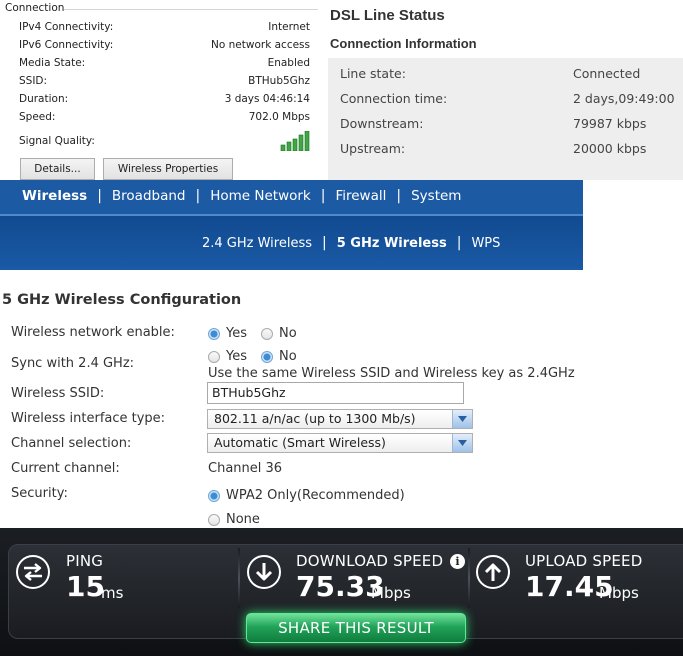 This screenshot has height=656, width=683. Describe the element at coordinates (288, 333) in the screenshot. I see `enable-no-label: No` at that location.